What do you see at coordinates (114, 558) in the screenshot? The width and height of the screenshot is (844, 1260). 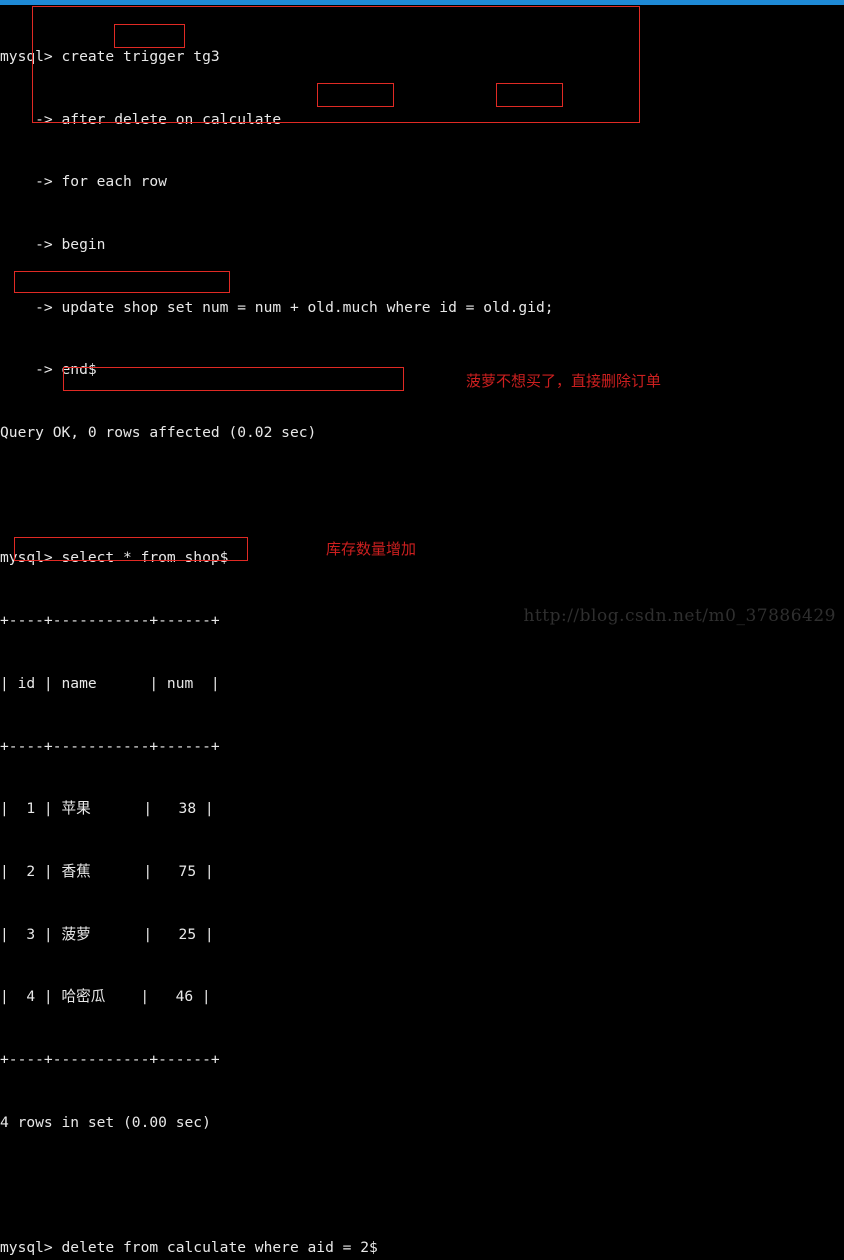 I see `terminal-line: mysql> select * from shop$` at bounding box center [114, 558].